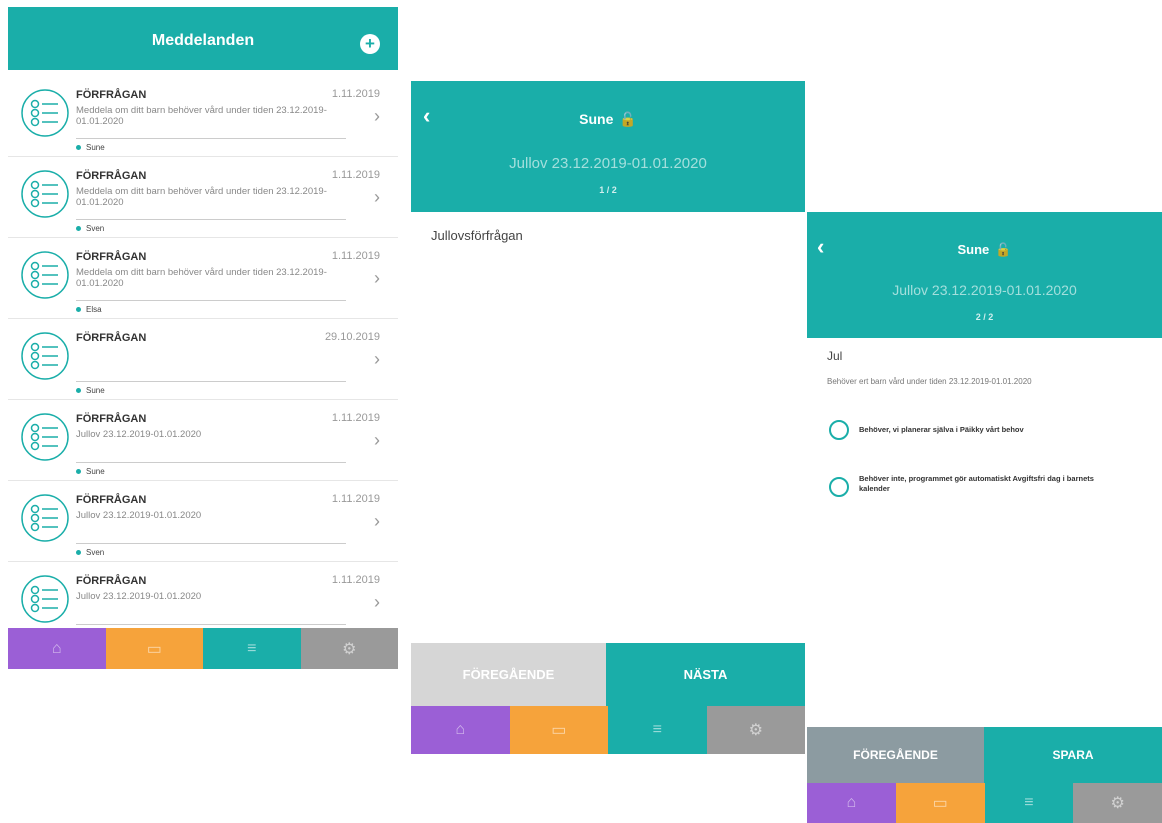 The width and height of the screenshot is (1162, 823). What do you see at coordinates (94, 309) in the screenshot?
I see `child-name: Elsa` at bounding box center [94, 309].